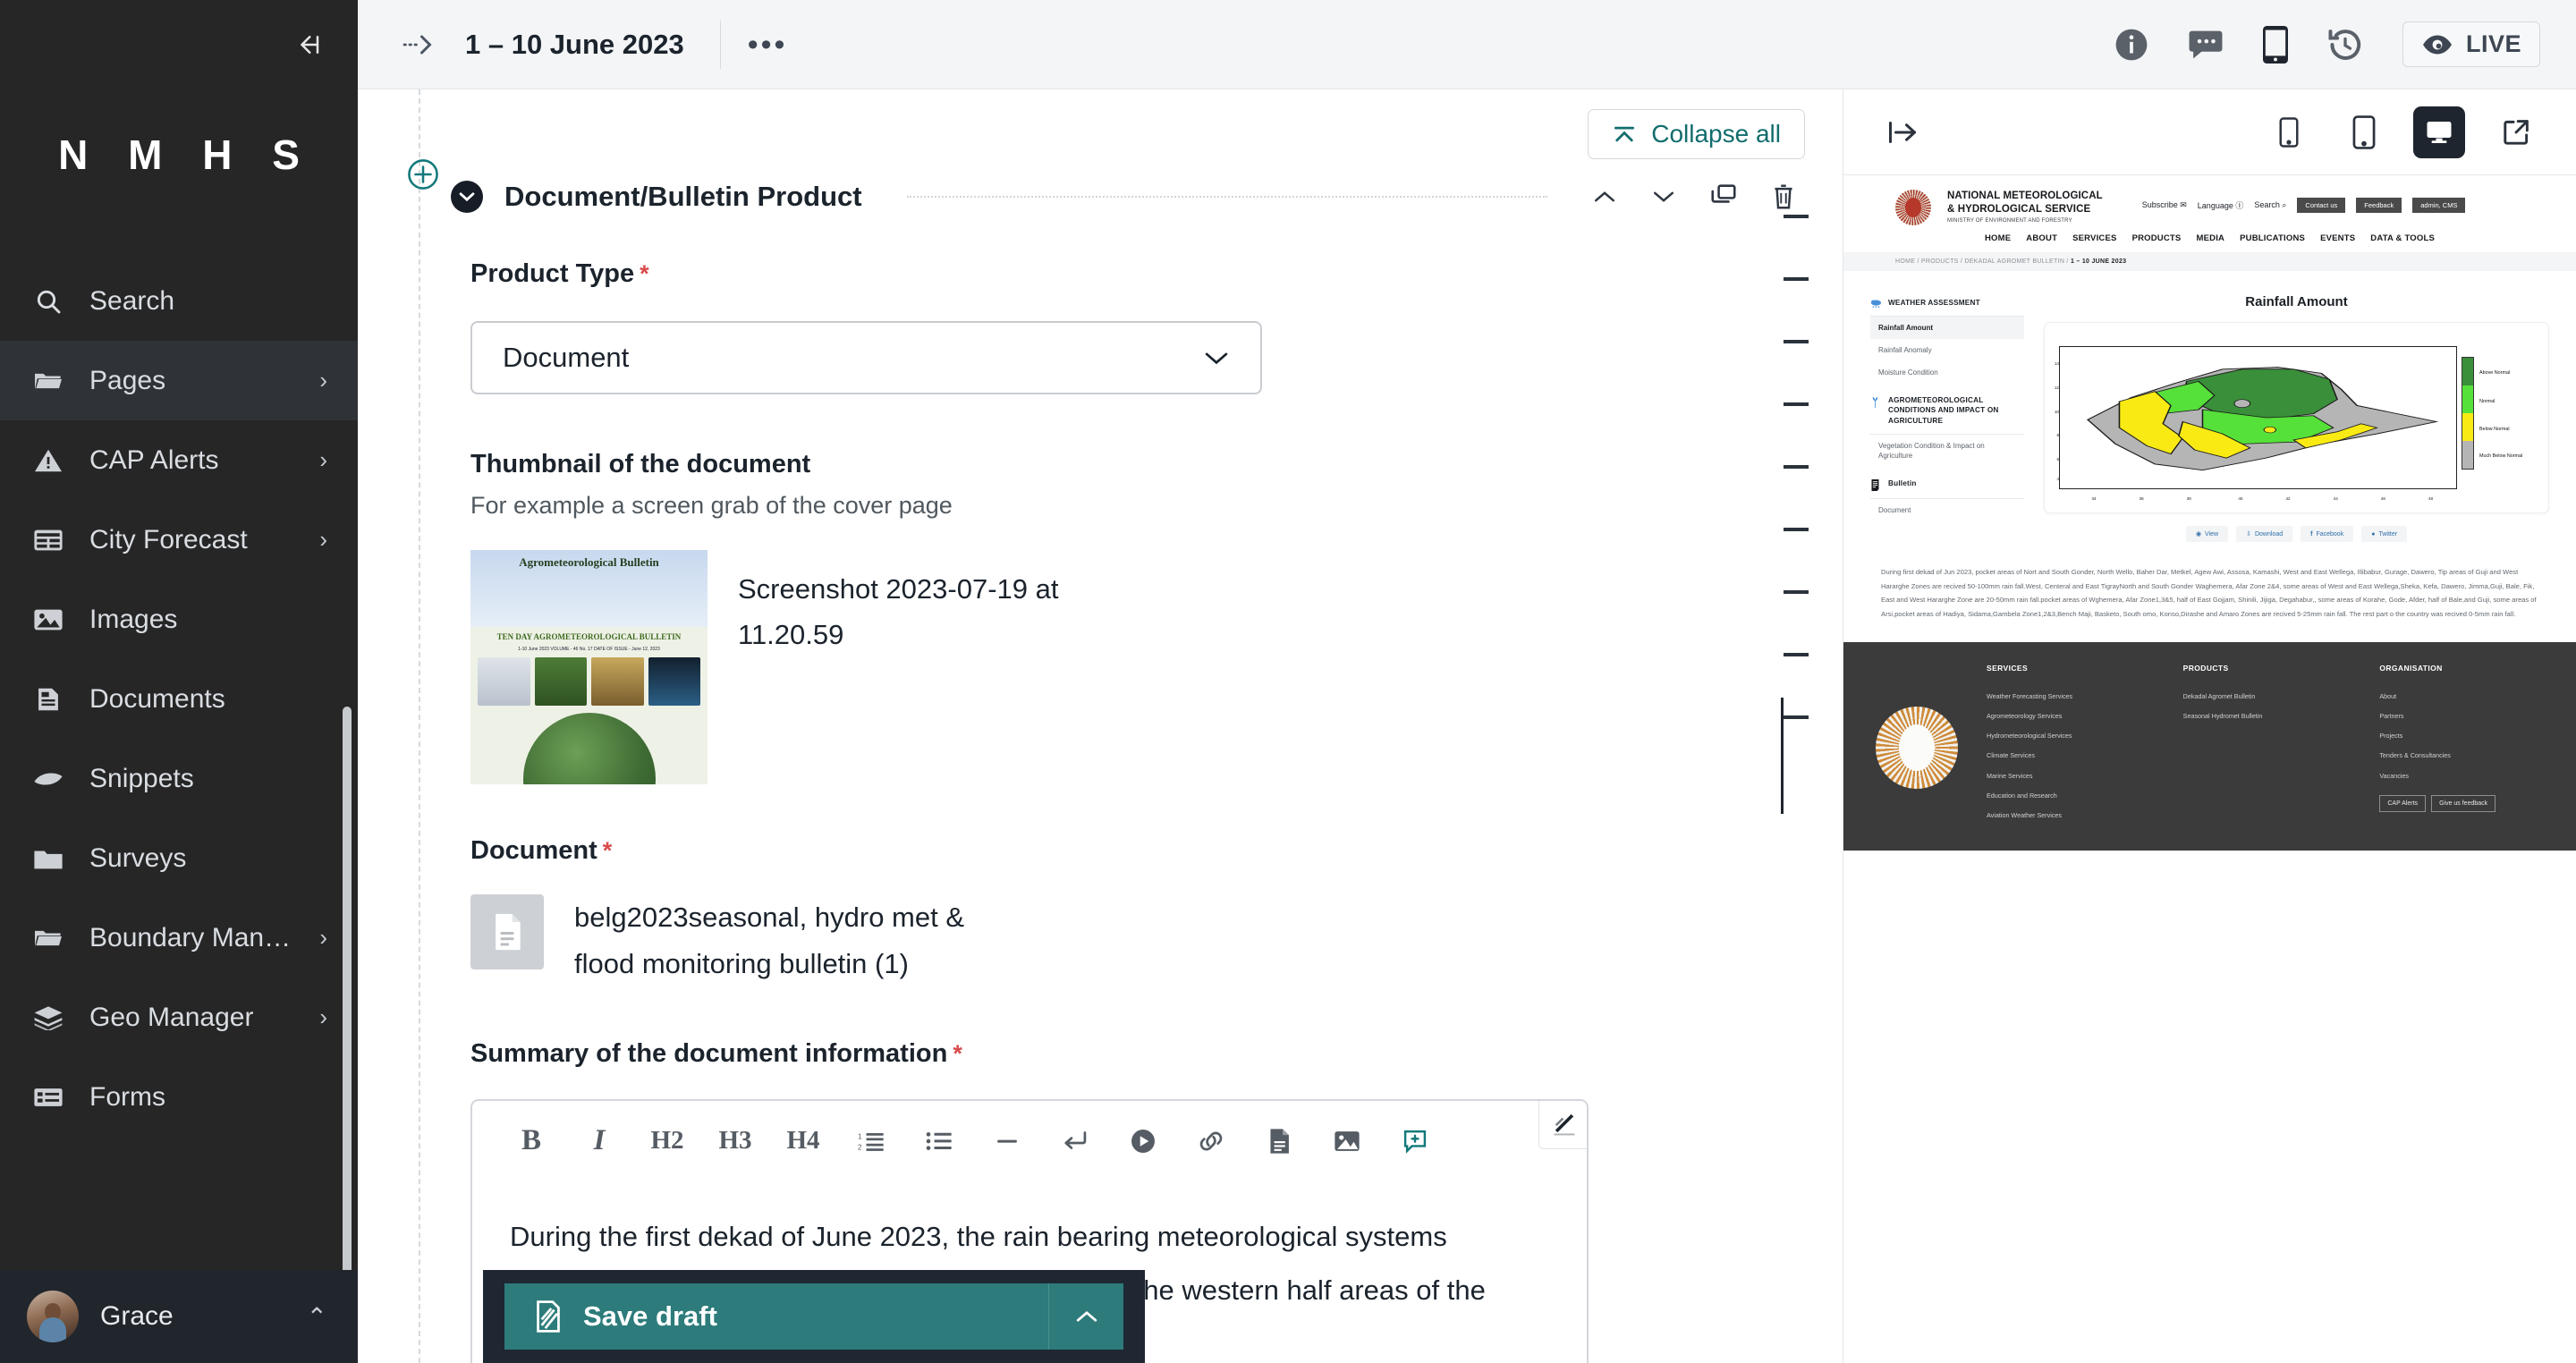 The width and height of the screenshot is (2576, 1363). Describe the element at coordinates (2337, 238) in the screenshot. I see `site-nav-events: EVENTS` at that location.